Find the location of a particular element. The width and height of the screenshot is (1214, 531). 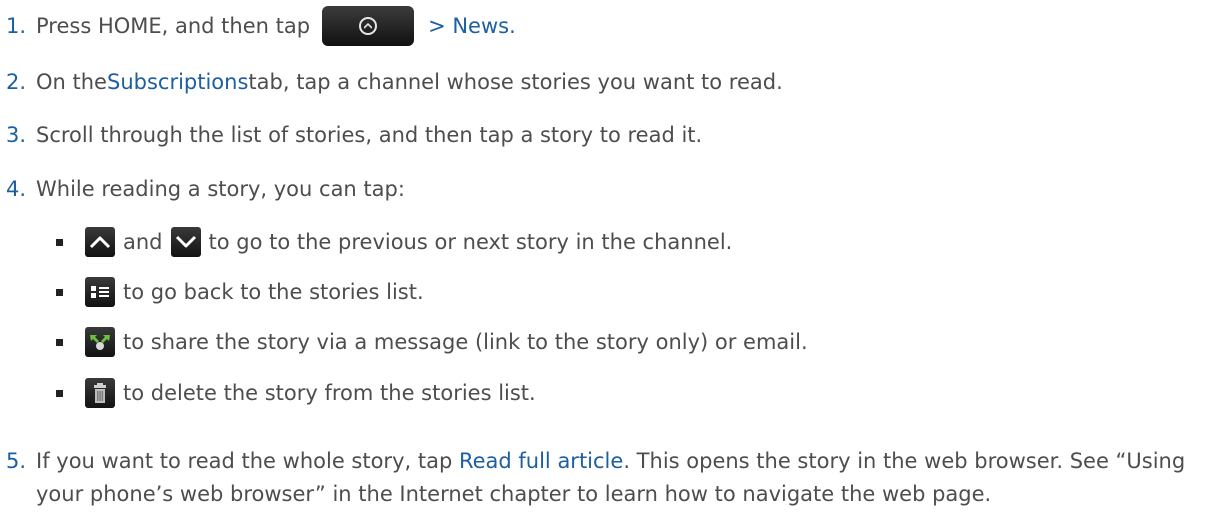

step-number: 1. is located at coordinates (16, 26).